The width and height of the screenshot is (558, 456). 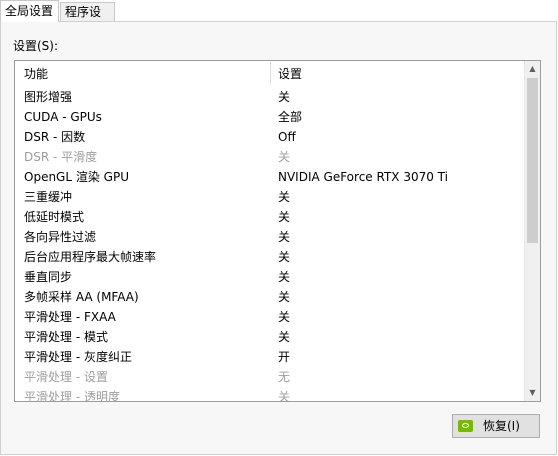 What do you see at coordinates (66, 337) in the screenshot?
I see `feature-name: 平滑处理 - 模式` at bounding box center [66, 337].